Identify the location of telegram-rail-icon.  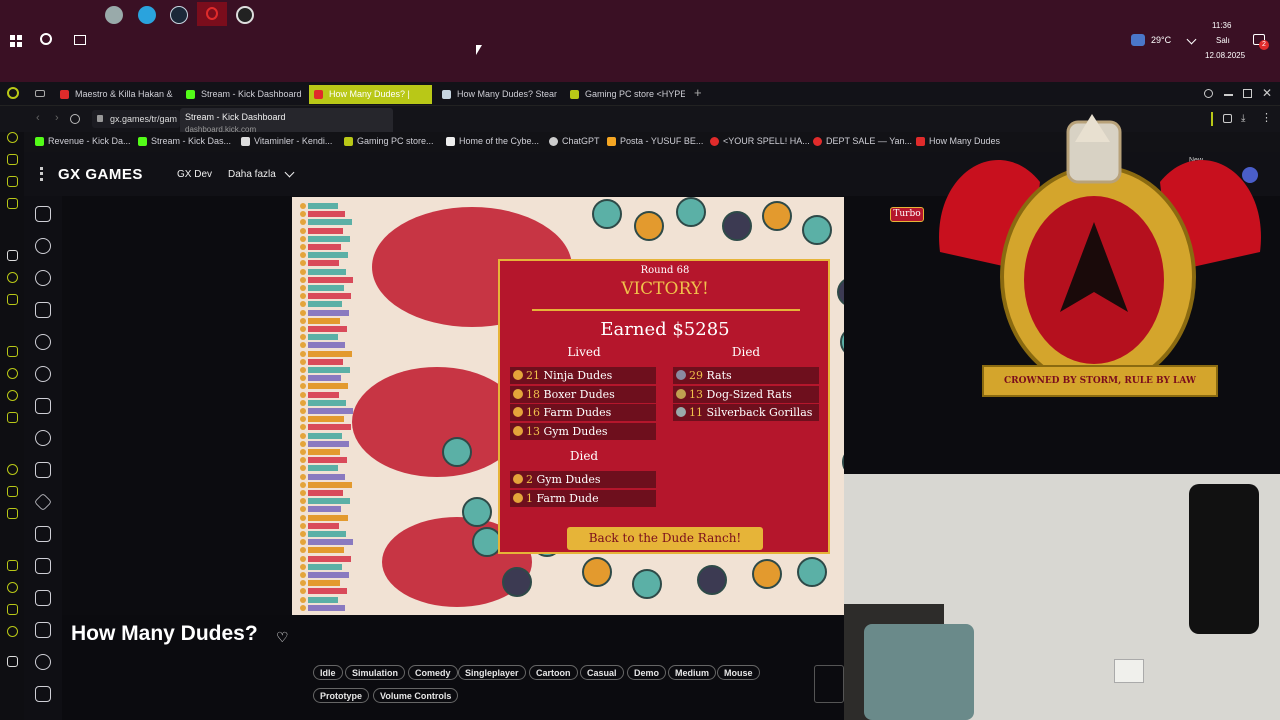
(12, 417).